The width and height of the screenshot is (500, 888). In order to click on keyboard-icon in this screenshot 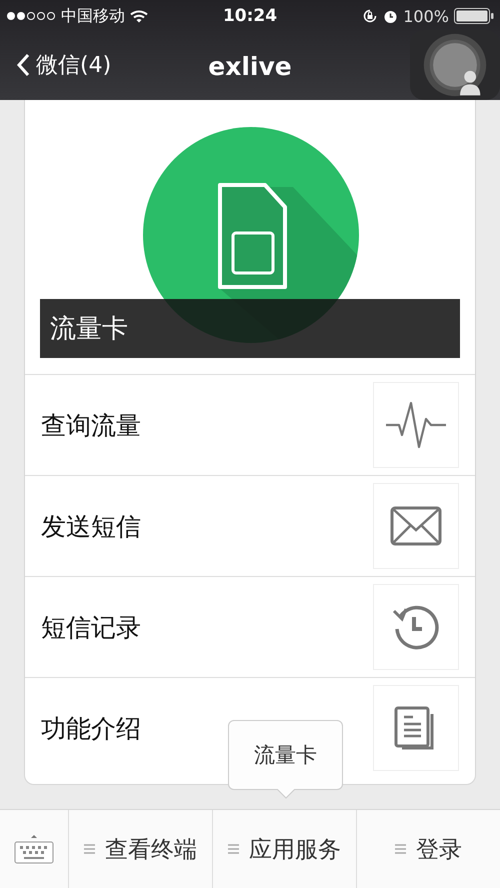, I will do `click(34, 849)`.